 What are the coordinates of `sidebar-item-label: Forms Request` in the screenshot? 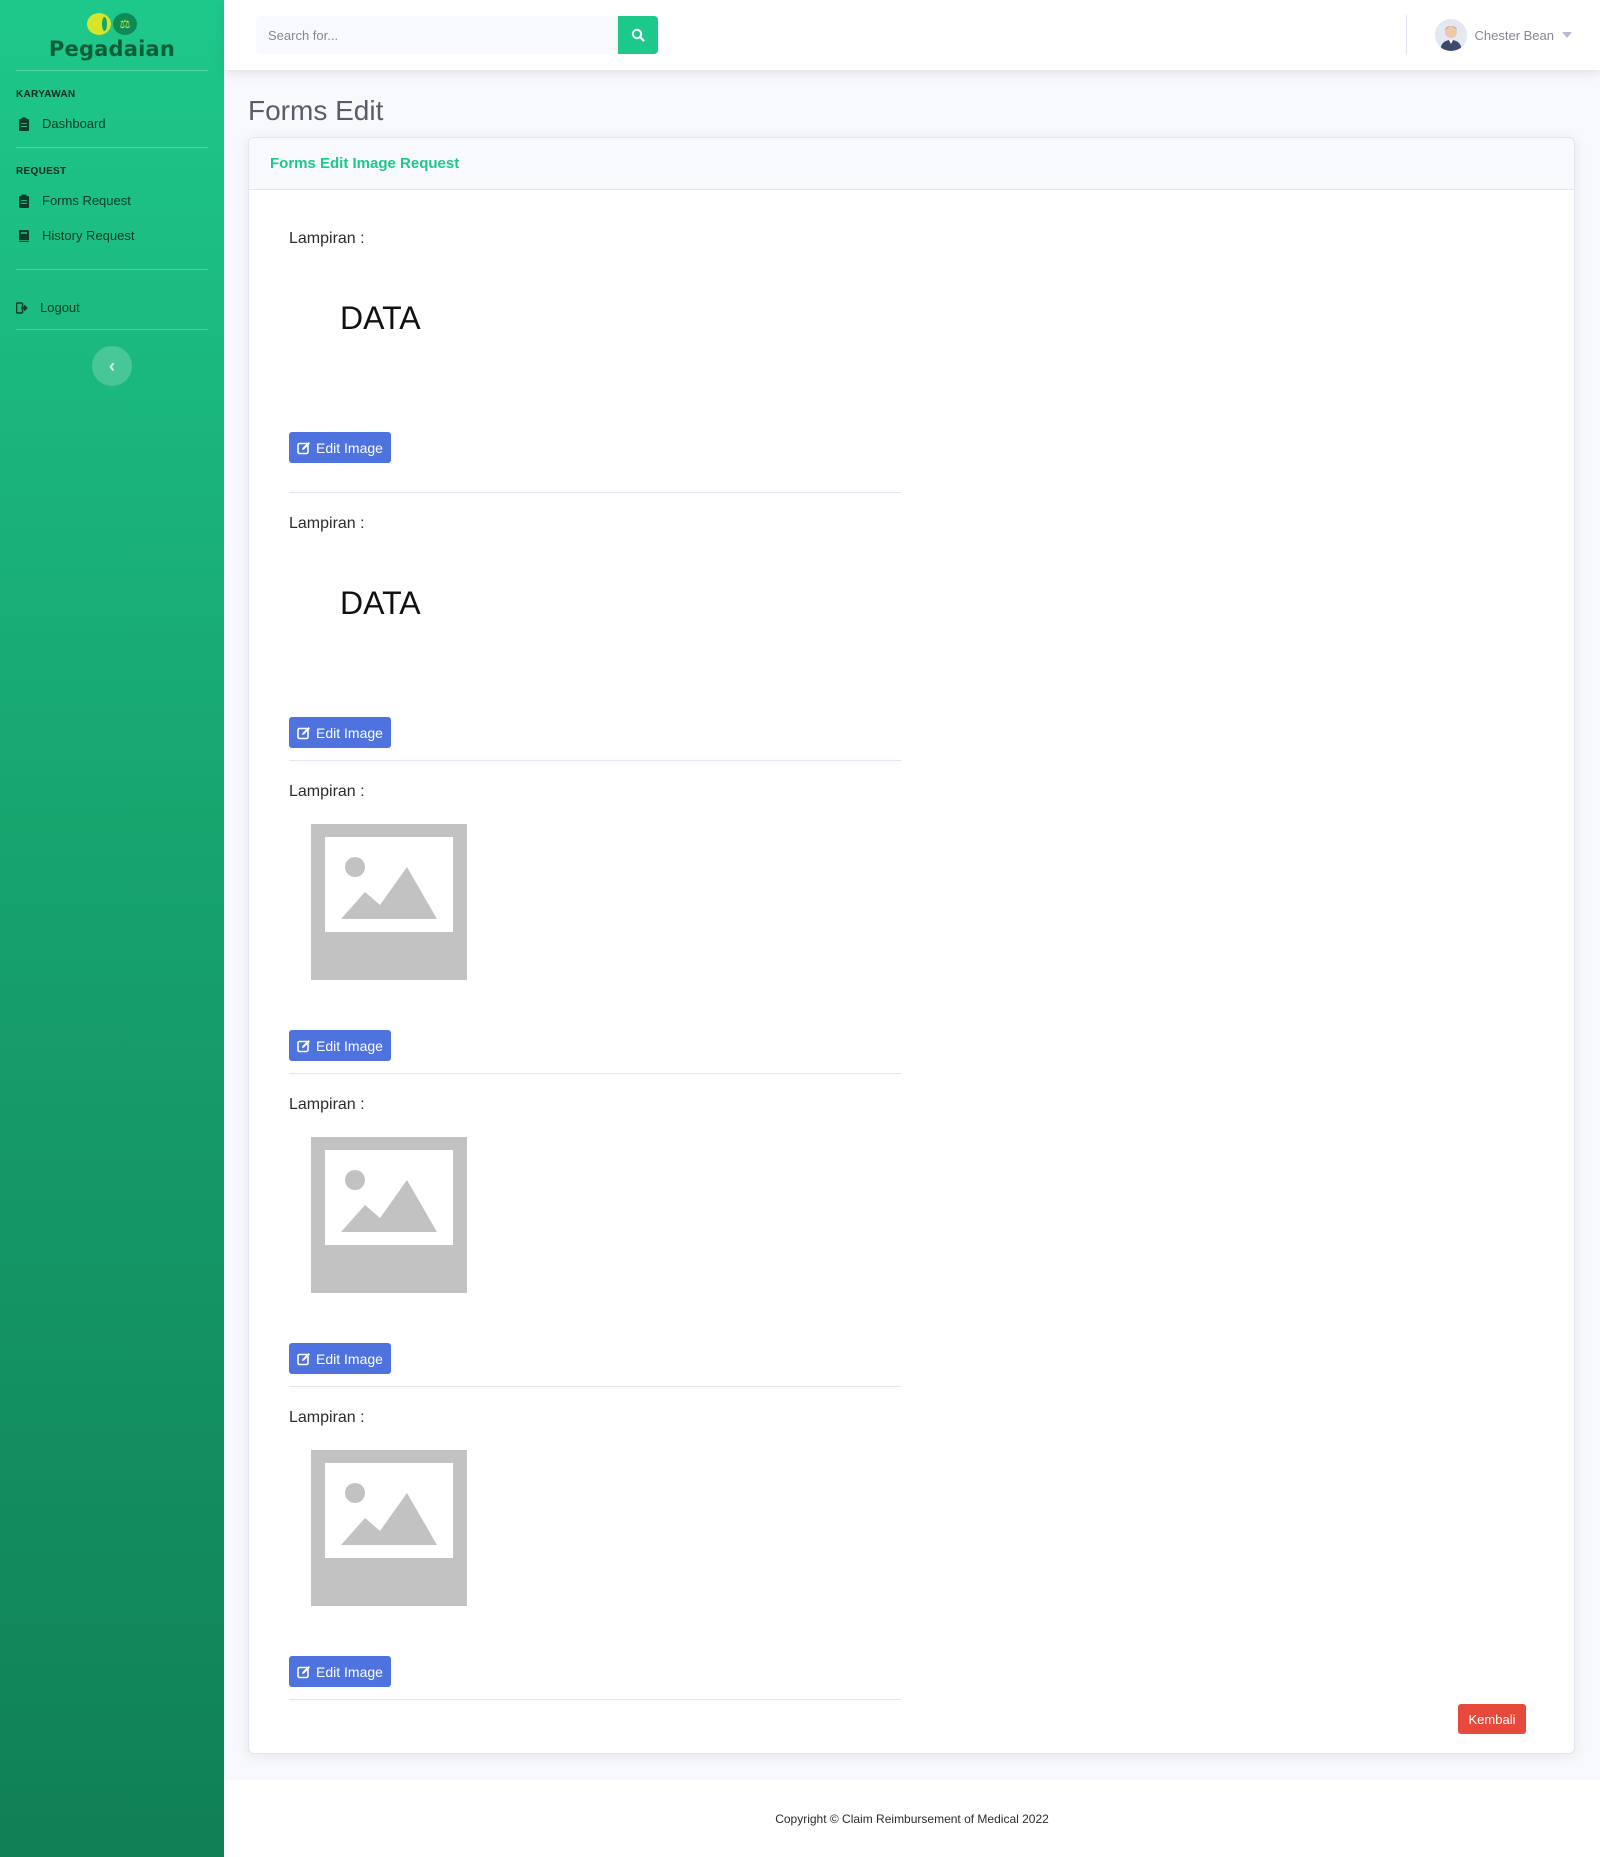 It's located at (86, 200).